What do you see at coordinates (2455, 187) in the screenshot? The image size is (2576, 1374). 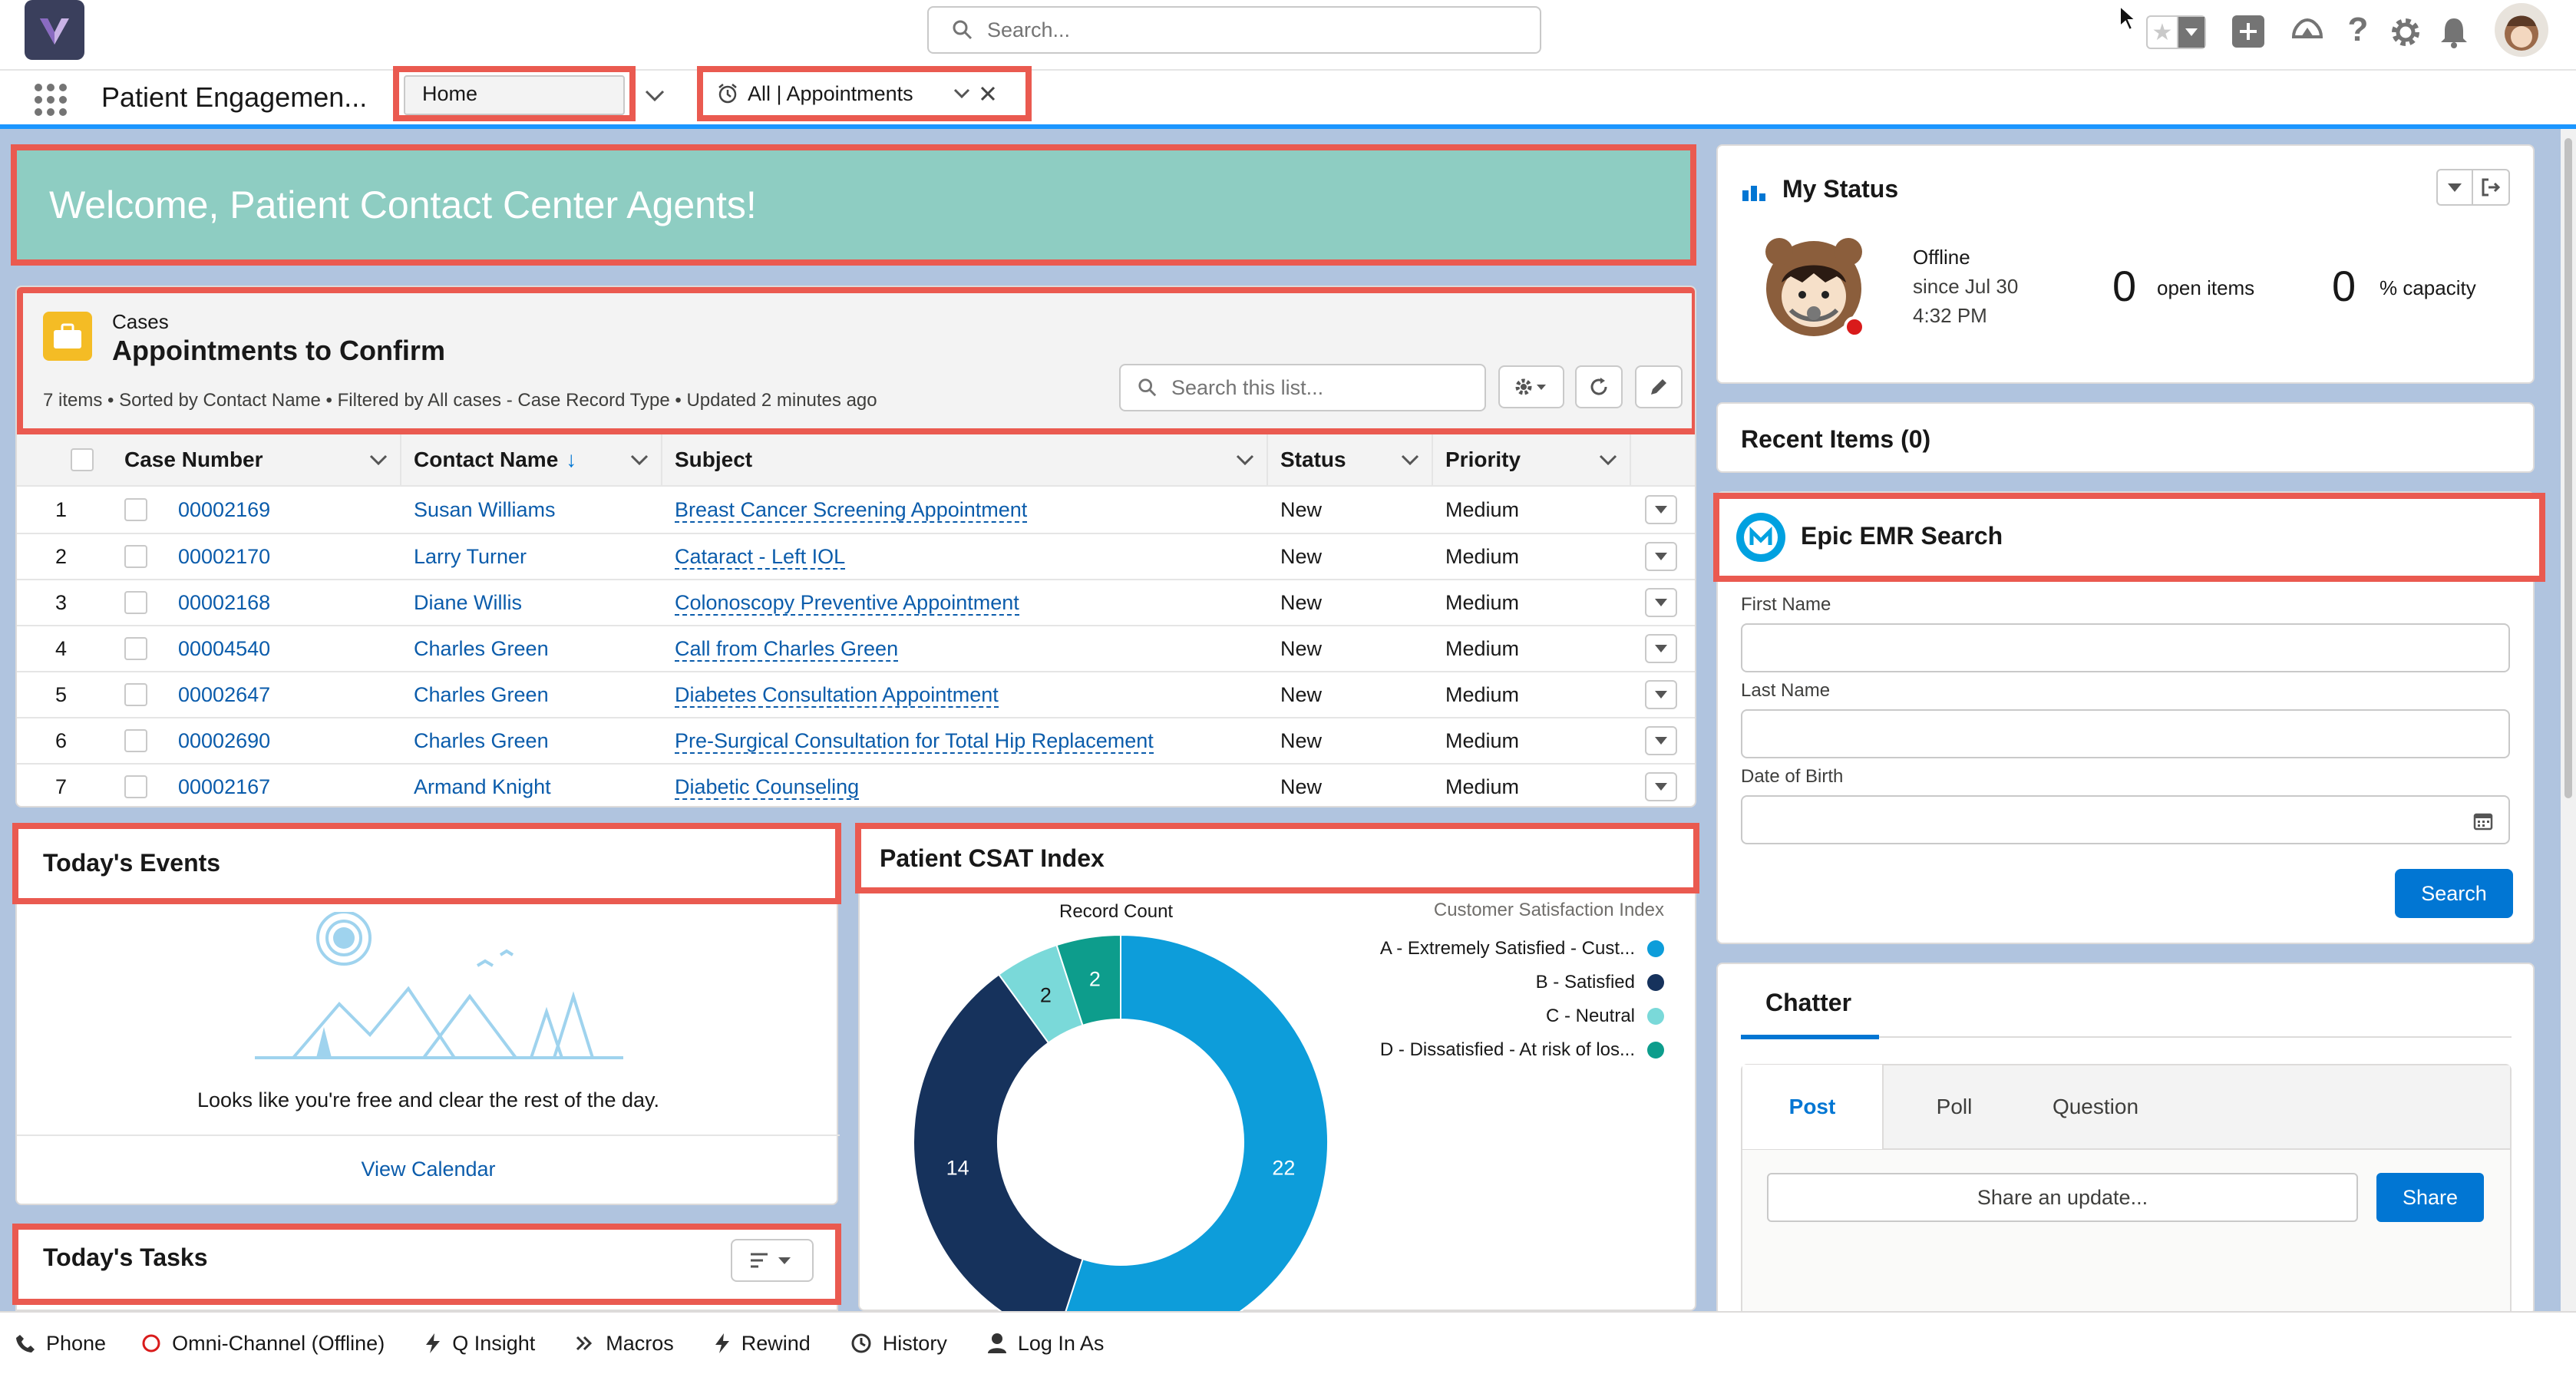 I see `status-dropdown-icon` at bounding box center [2455, 187].